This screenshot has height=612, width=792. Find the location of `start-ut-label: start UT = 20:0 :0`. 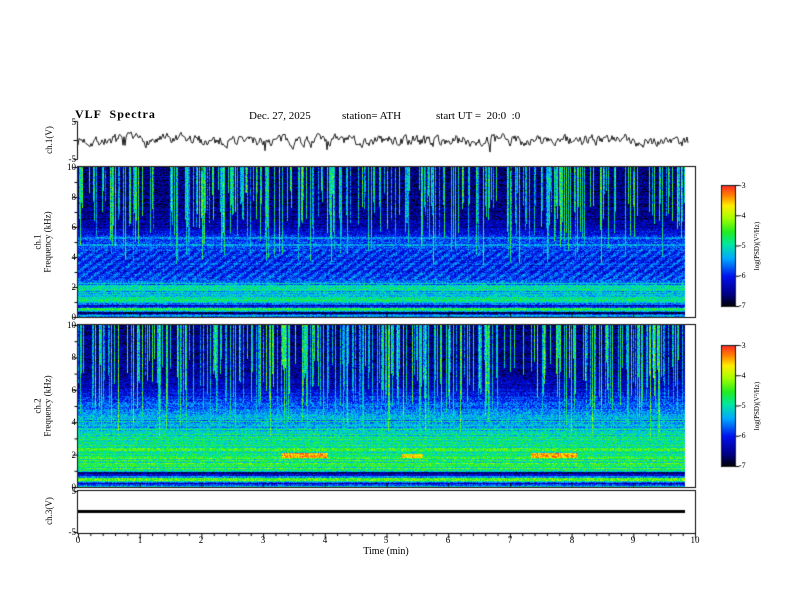

start-ut-label: start UT = 20:0 :0 is located at coordinates (478, 116).